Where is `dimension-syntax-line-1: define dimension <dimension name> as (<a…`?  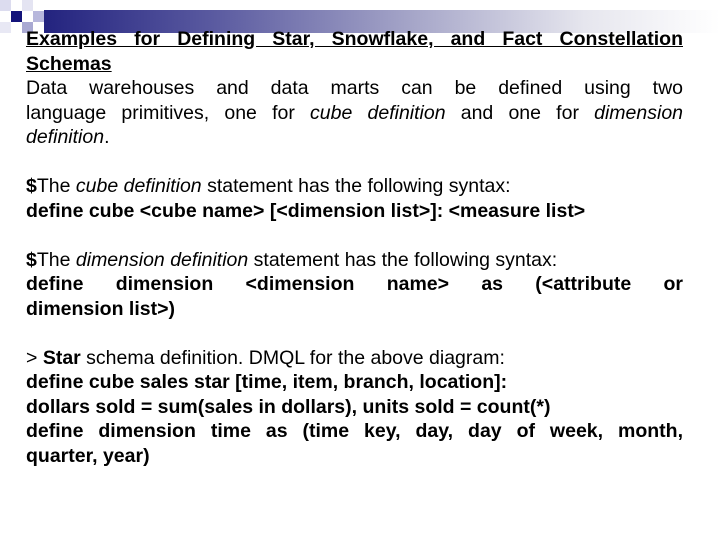
dimension-syntax-line-1: define dimension <dimension name> as (<a… is located at coordinates (354, 284).